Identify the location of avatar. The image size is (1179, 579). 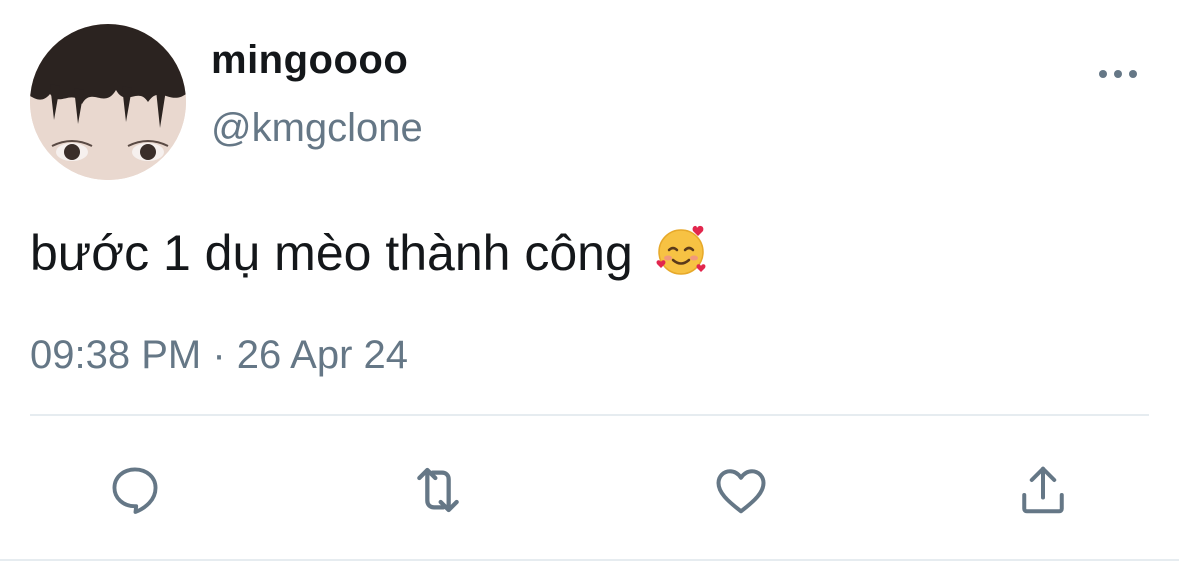
(108, 102).